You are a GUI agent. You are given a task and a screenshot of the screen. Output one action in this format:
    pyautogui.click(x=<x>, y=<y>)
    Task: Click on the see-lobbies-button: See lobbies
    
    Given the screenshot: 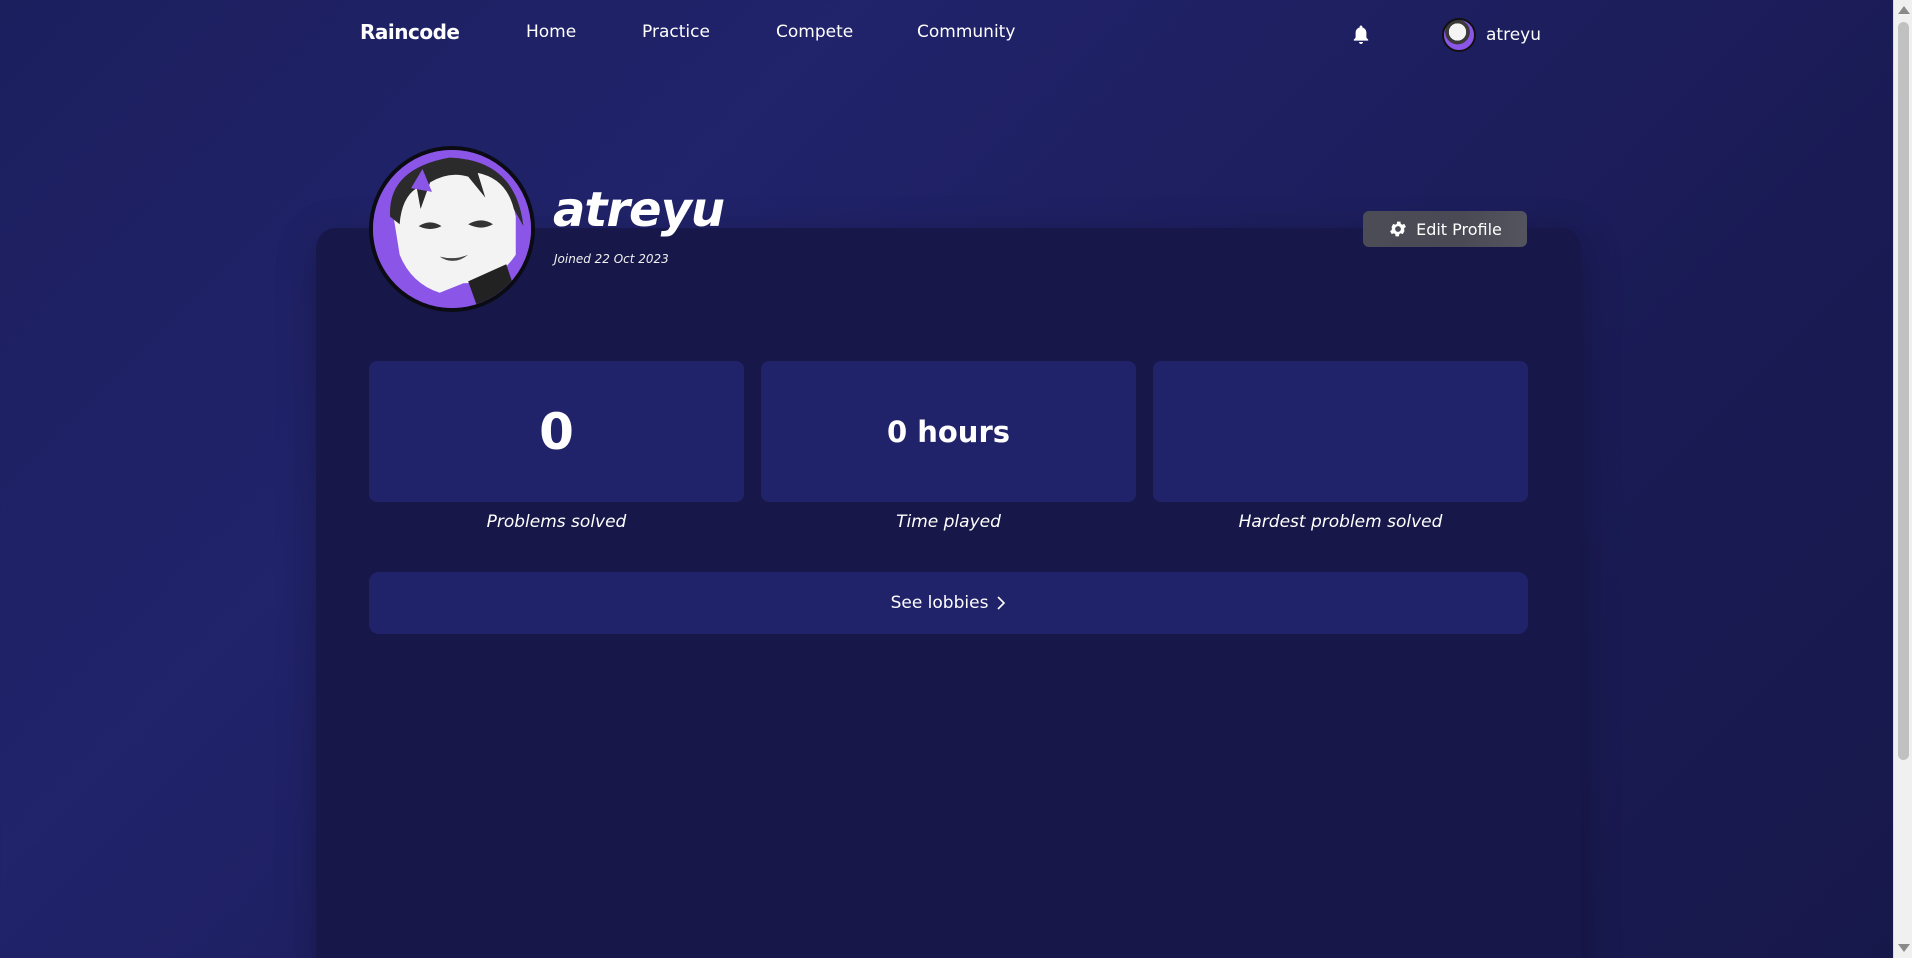 What is the action you would take?
    pyautogui.click(x=948, y=603)
    